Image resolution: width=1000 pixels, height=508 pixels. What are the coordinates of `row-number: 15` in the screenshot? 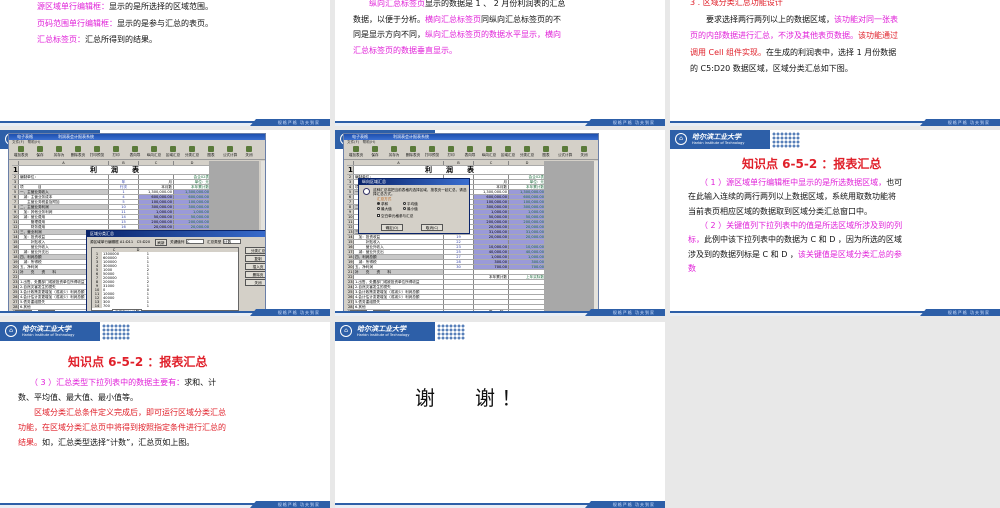 It's located at (350, 242).